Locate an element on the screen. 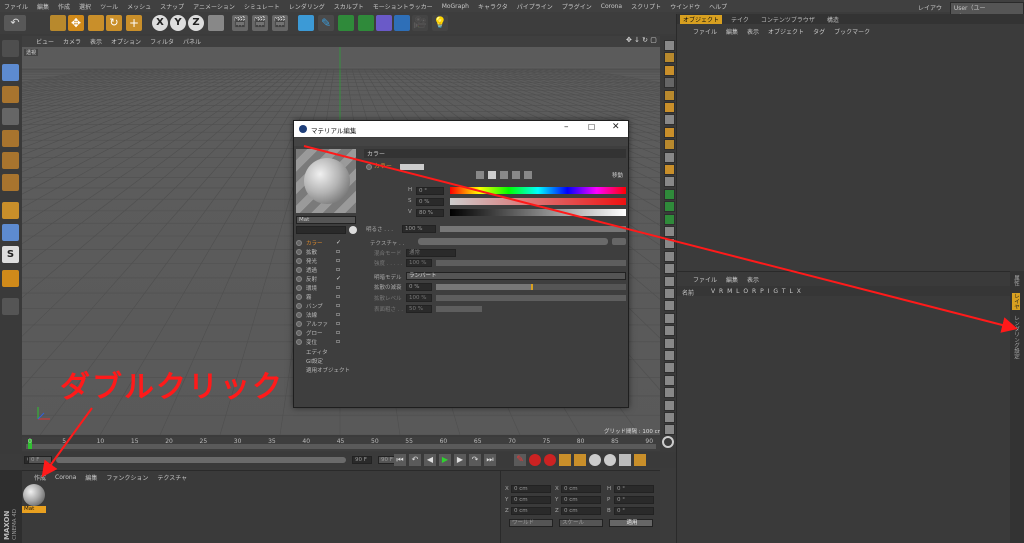  material-manager-menu-item-3: ファンクション is located at coordinates (127, 477).